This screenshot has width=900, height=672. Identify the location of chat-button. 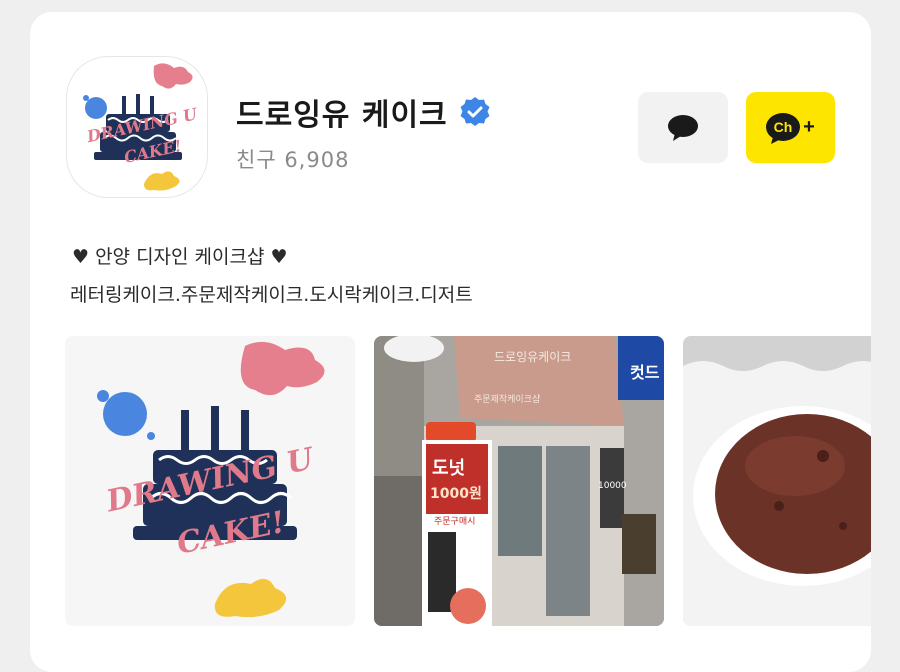
(683, 127).